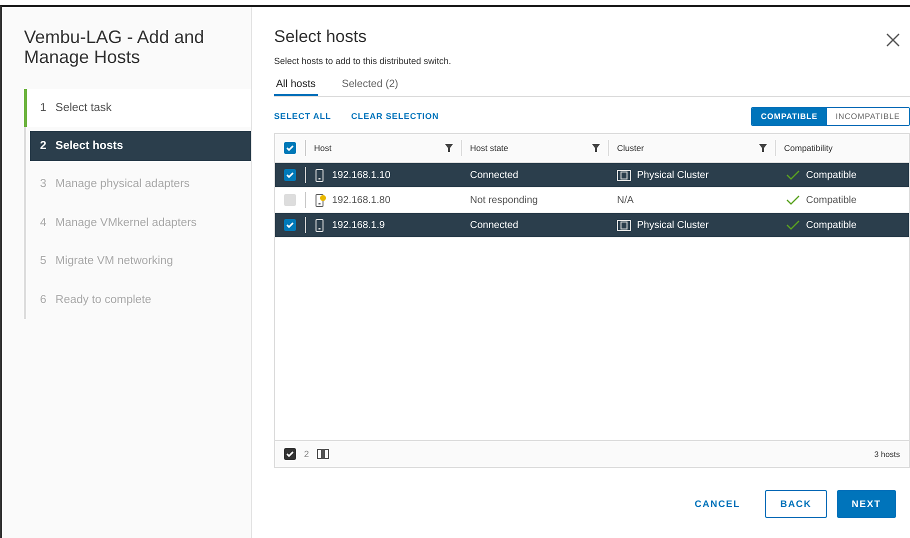 The width and height of the screenshot is (910, 538). Describe the element at coordinates (504, 200) in the screenshot. I see `host-state: Not responding` at that location.